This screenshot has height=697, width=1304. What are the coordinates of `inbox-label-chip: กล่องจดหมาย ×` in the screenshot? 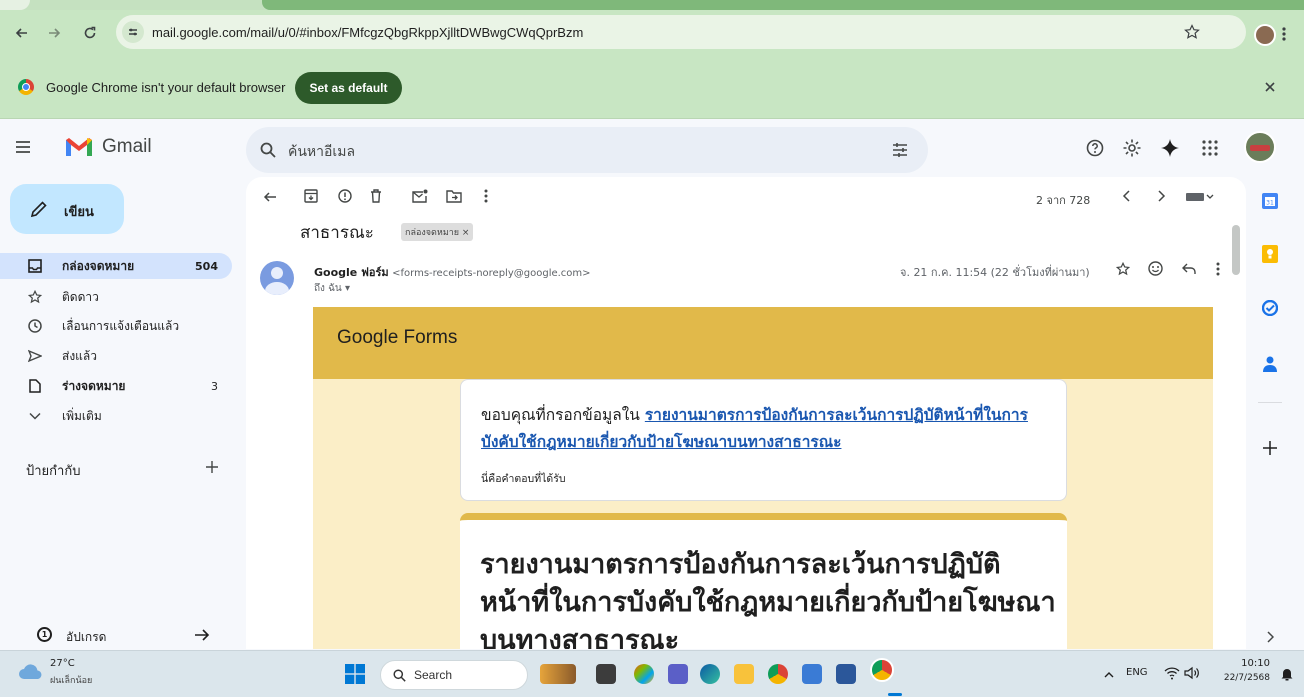 It's located at (437, 232).